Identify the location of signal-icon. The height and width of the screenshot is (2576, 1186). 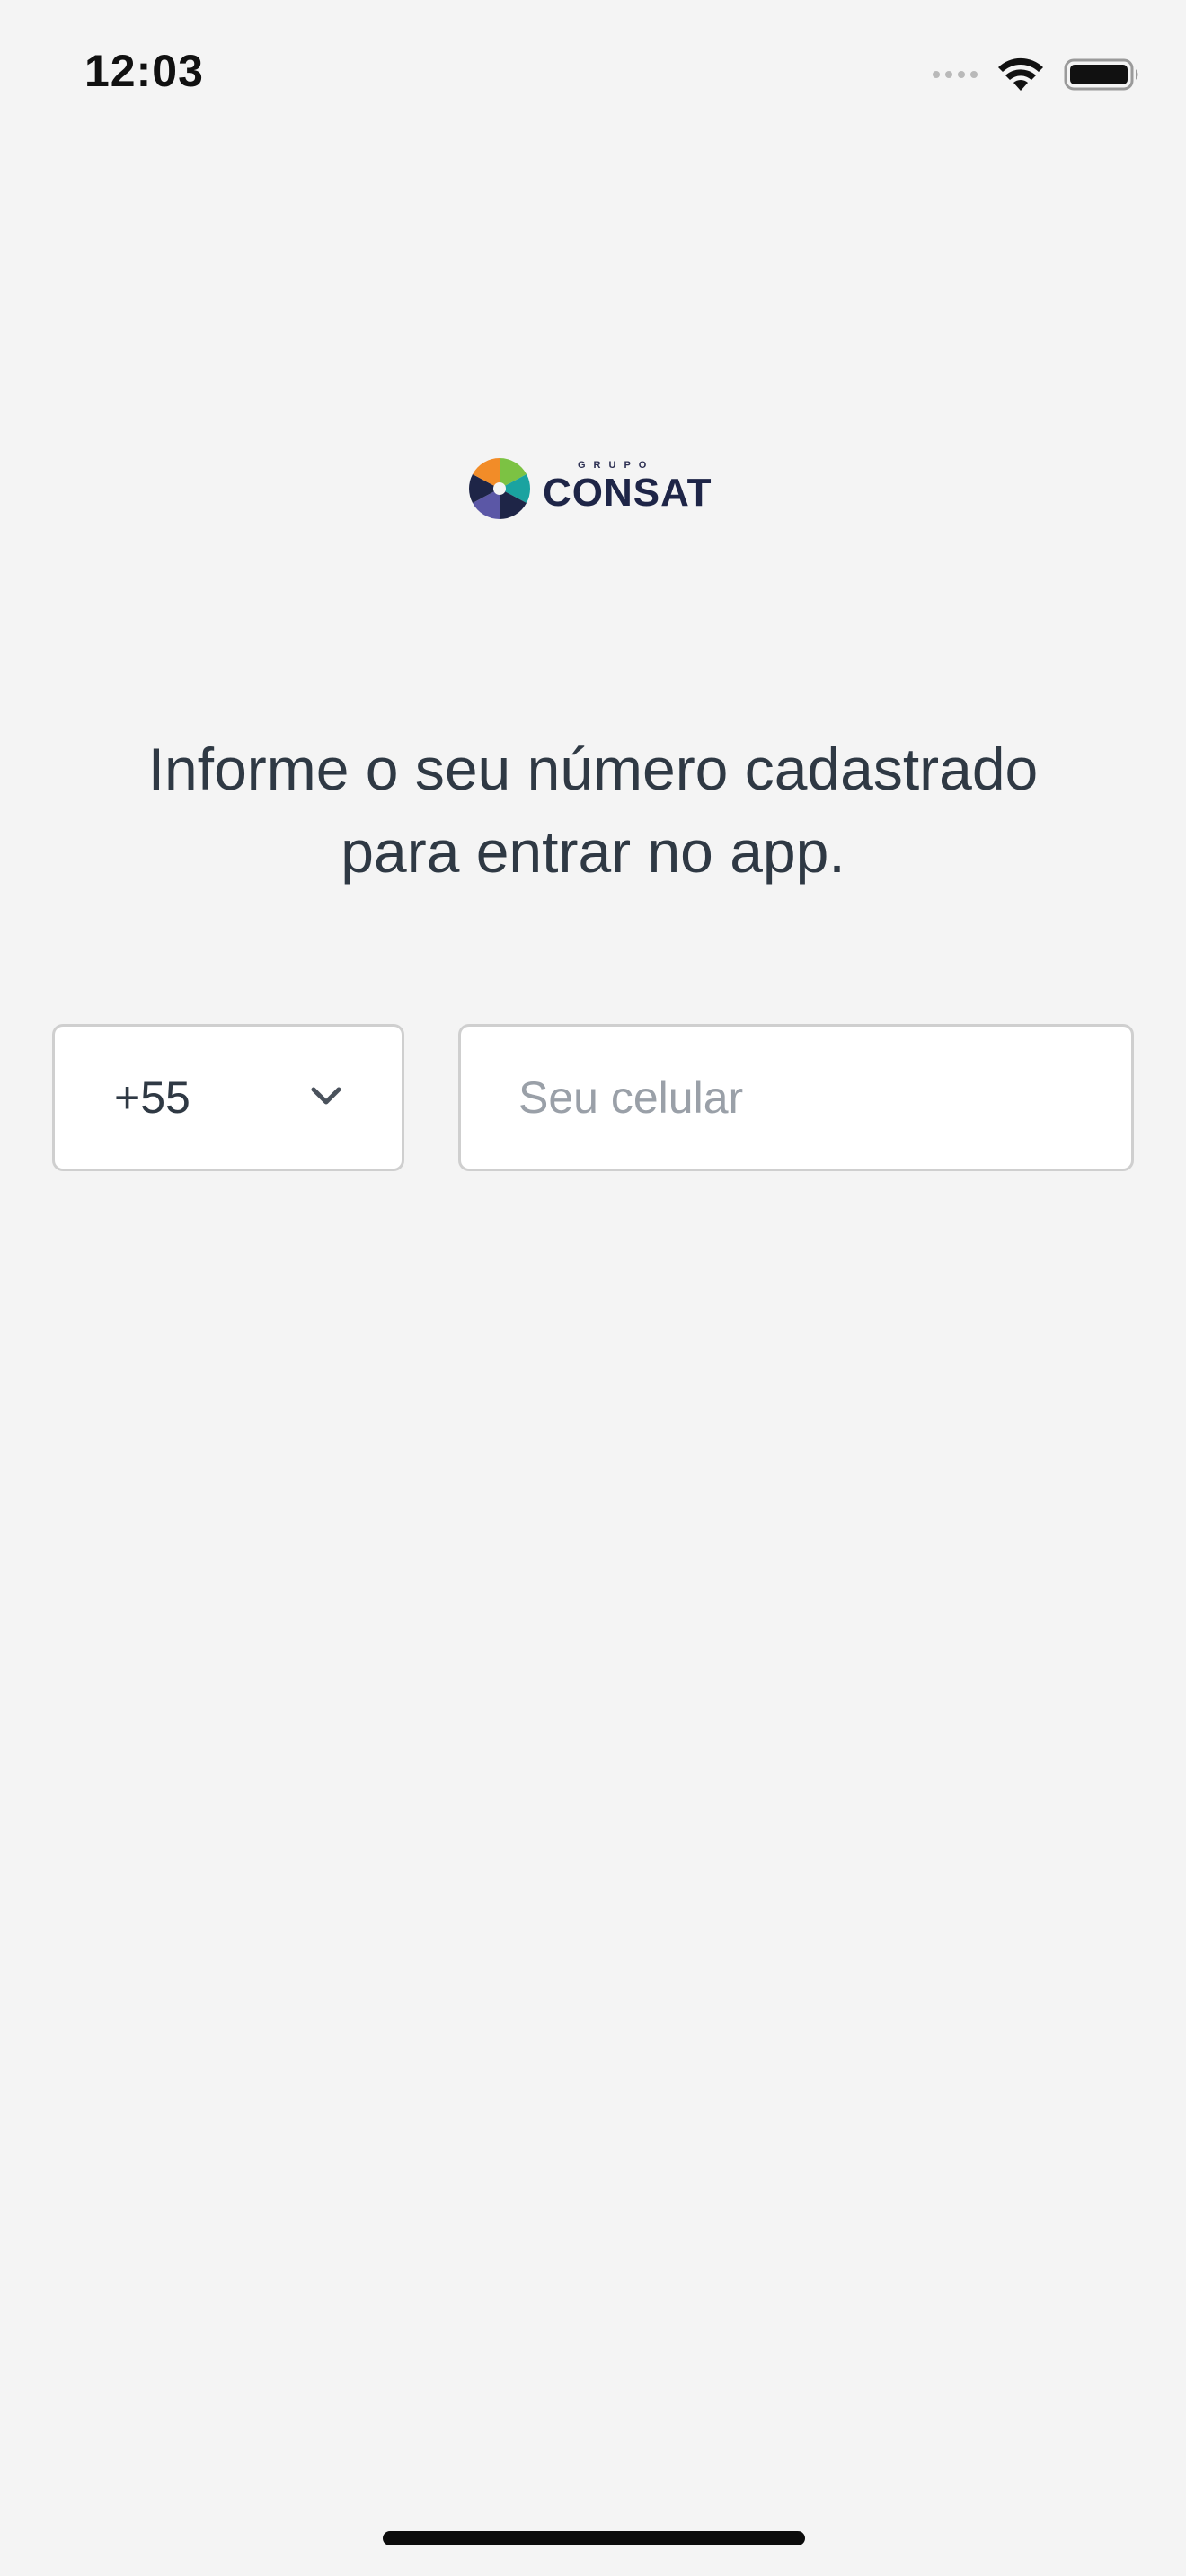
(955, 74).